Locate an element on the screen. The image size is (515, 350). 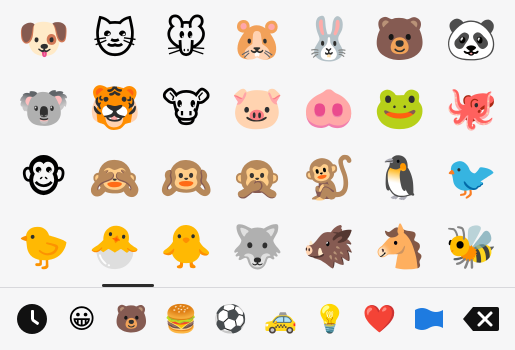
emoji-boar: 🐗 is located at coordinates (328, 248).